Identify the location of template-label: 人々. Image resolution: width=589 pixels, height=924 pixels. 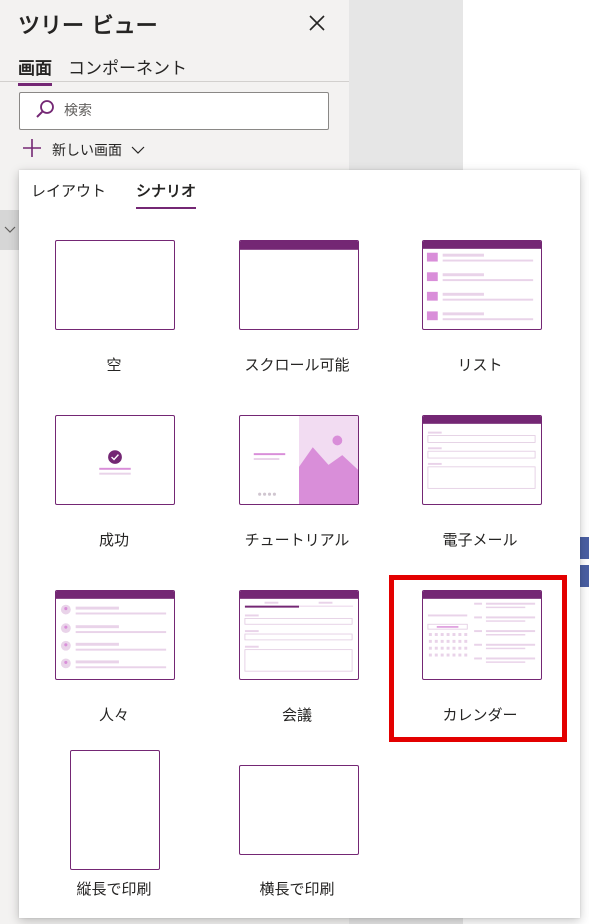
(113, 715).